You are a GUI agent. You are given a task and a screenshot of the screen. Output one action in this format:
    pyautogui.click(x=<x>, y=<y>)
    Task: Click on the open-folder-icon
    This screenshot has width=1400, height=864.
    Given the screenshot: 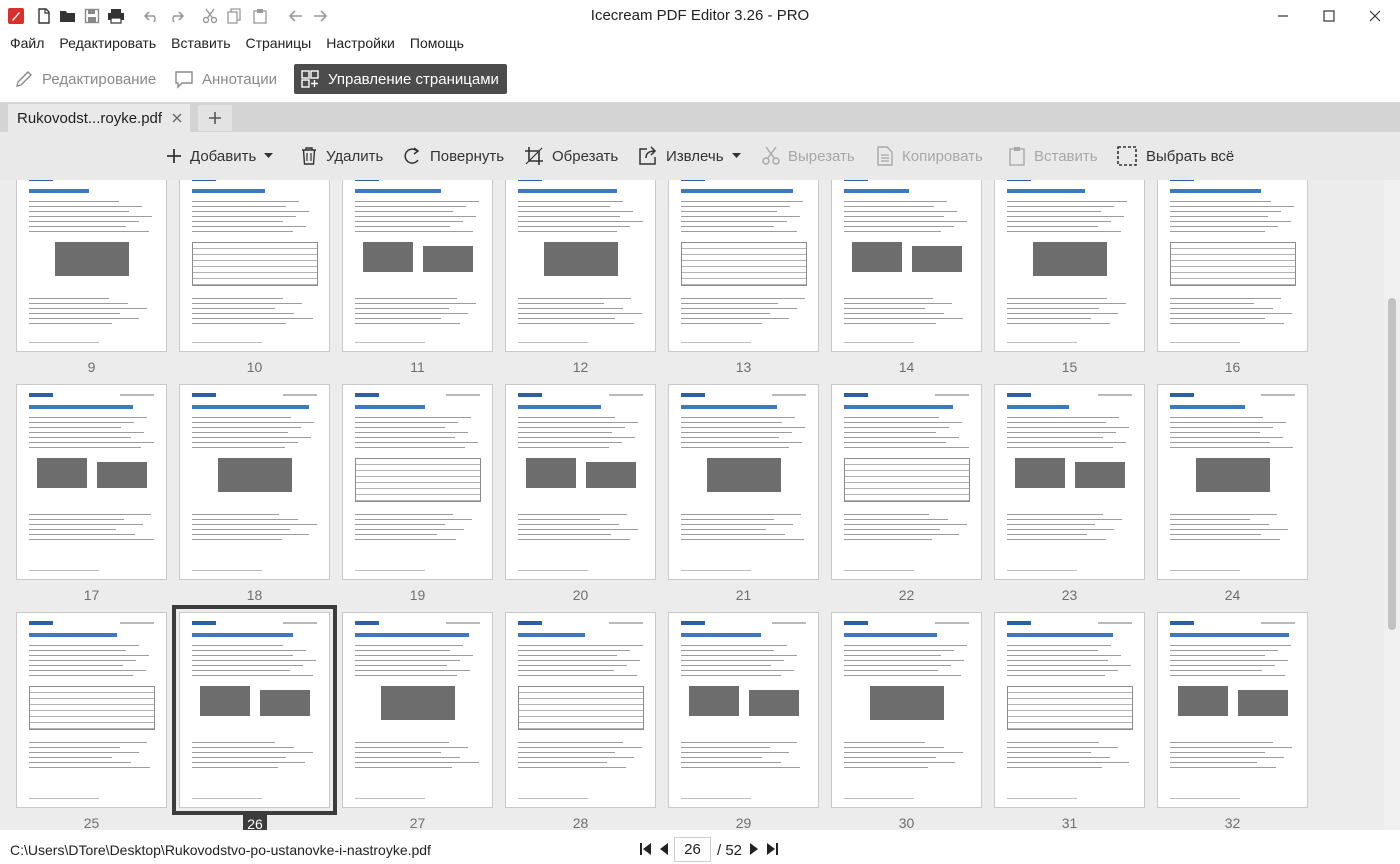 What is the action you would take?
    pyautogui.click(x=68, y=16)
    